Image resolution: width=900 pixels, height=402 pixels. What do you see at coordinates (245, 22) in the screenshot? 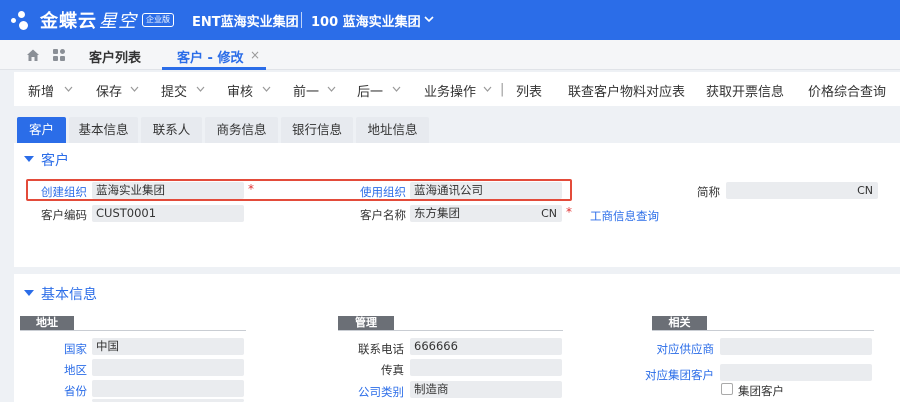
I see `org-title: ENT蓝海实业集团` at bounding box center [245, 22].